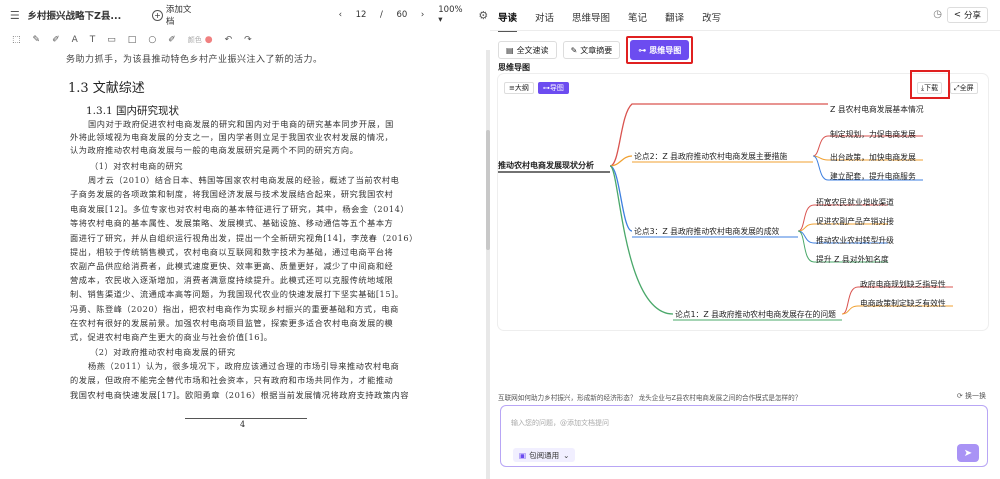 Image resolution: width=1000 pixels, height=479 pixels. Describe the element at coordinates (873, 157) in the screenshot. I see `mindmap-node-b2-c2: 出台政策，加快电商发展` at that location.